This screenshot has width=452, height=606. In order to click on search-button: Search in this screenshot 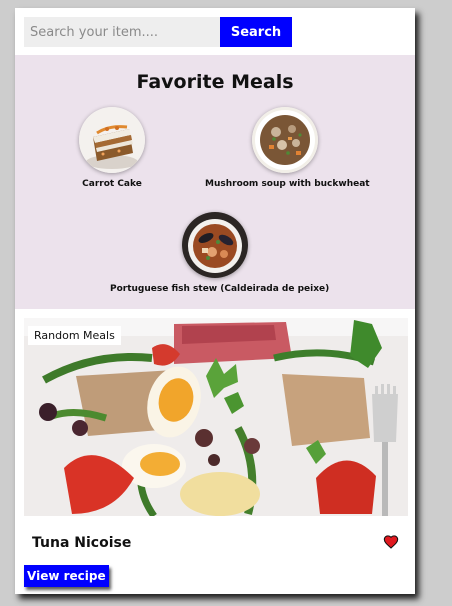, I will do `click(256, 32)`.